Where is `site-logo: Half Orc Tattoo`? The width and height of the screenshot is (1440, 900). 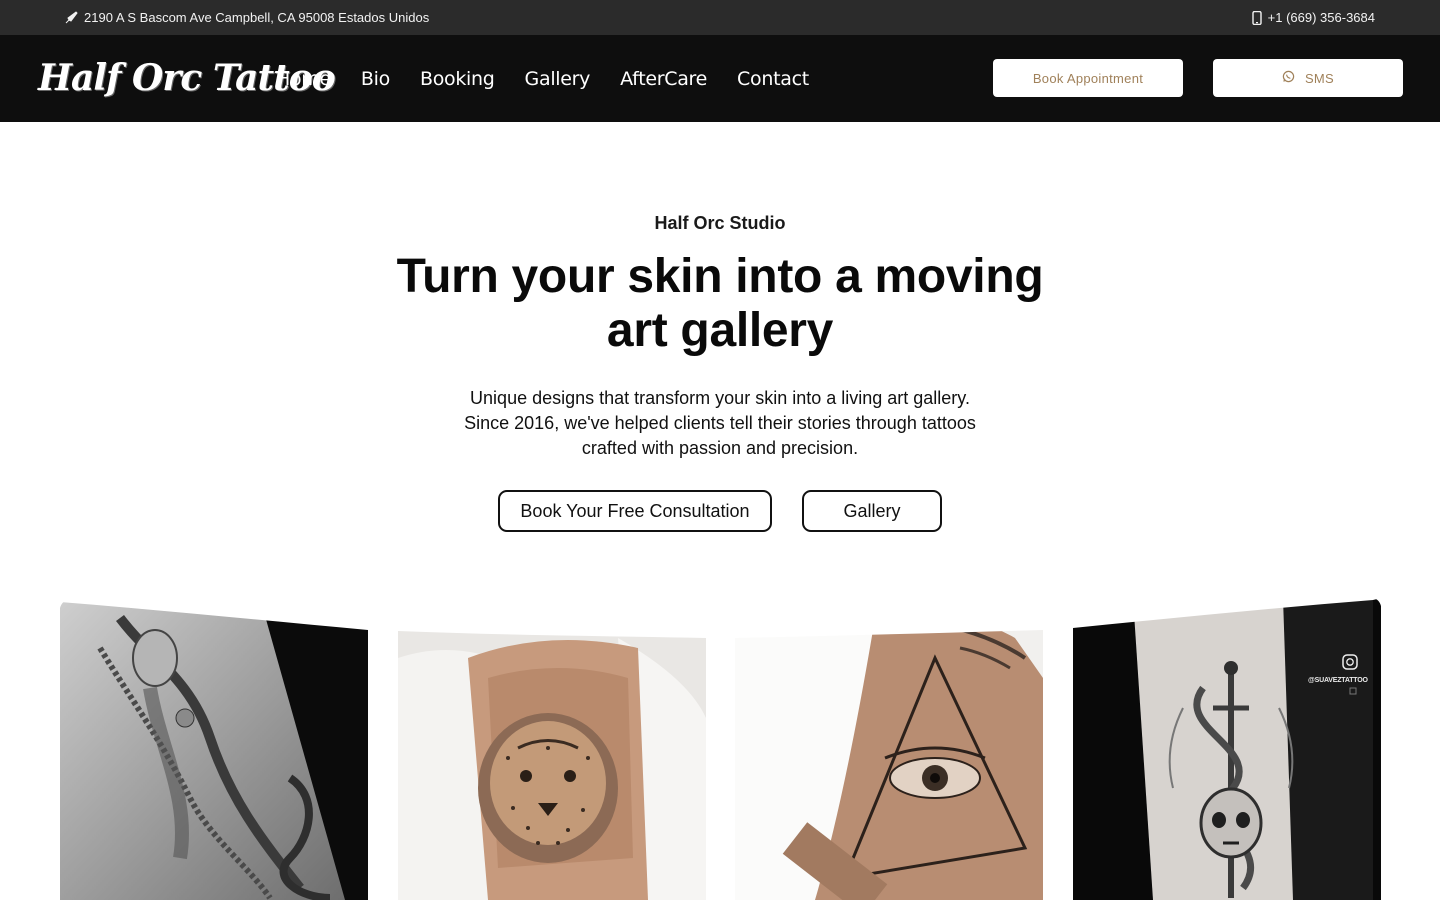
site-logo: Half Orc Tattoo is located at coordinates (187, 78).